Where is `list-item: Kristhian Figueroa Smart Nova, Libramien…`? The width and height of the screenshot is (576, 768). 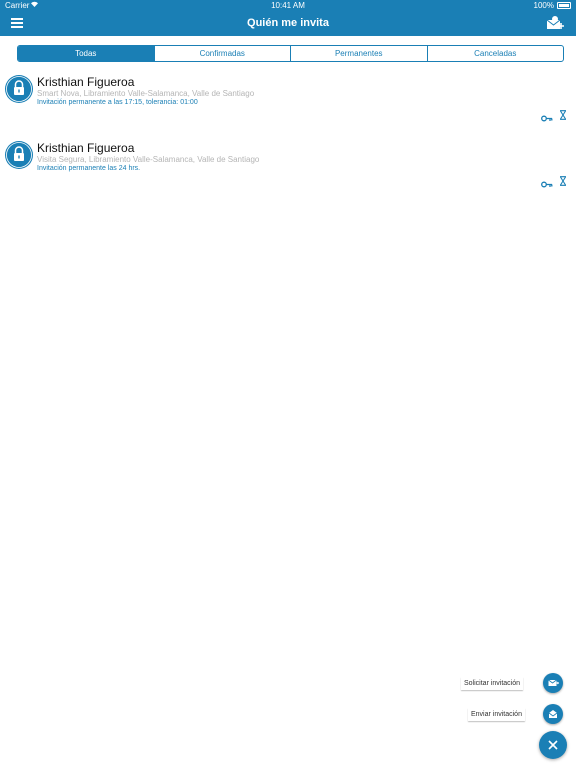
list-item: Kristhian Figueroa Smart Nova, Libramien… is located at coordinates (288, 105).